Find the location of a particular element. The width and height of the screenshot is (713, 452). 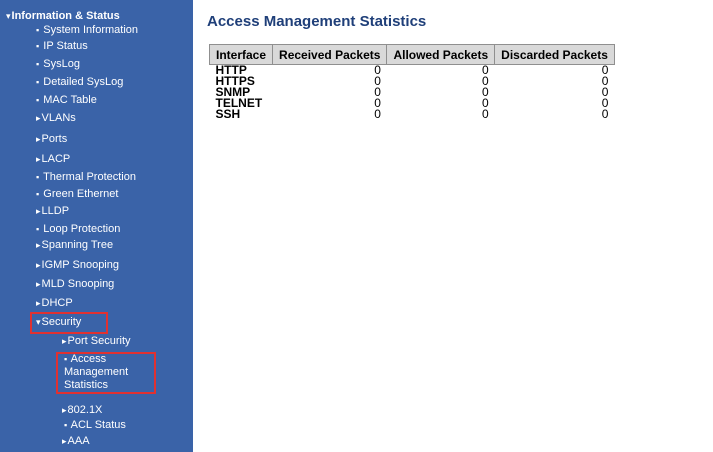

sidebar-item-802-1x: ▸802.1X is located at coordinates (82, 410).